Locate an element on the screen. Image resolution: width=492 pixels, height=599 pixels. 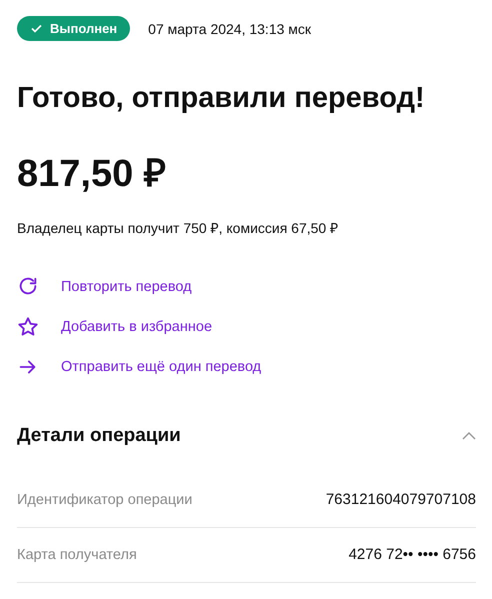
star-icon is located at coordinates (28, 327).